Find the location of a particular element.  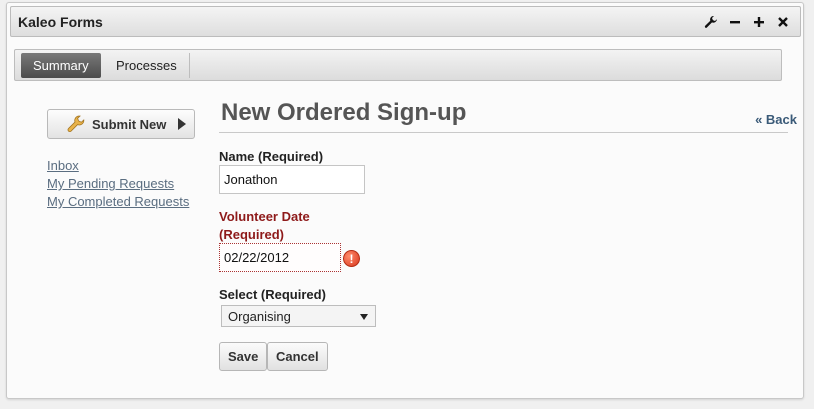

portlet-titlebar: Kaleo Forms is located at coordinates (405, 21).